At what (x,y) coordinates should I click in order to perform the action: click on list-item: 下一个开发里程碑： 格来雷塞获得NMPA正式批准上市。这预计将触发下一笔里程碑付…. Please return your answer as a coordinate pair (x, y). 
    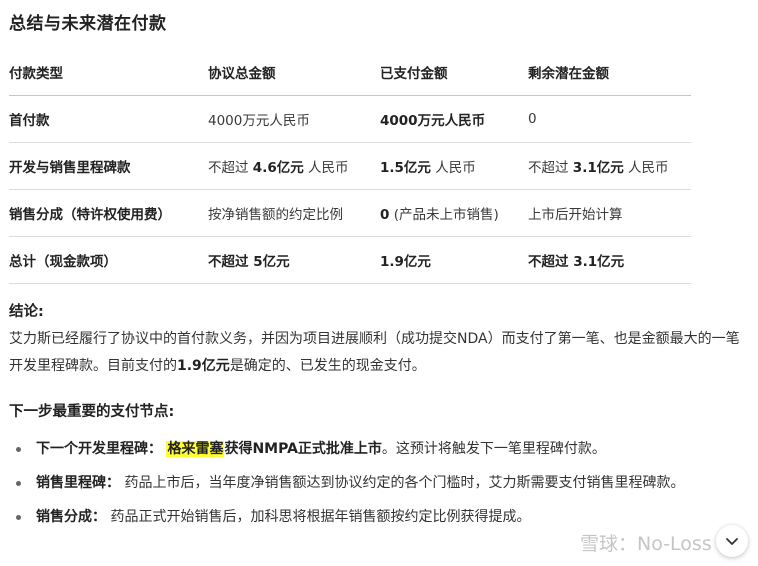
    Looking at the image, I should click on (379, 449).